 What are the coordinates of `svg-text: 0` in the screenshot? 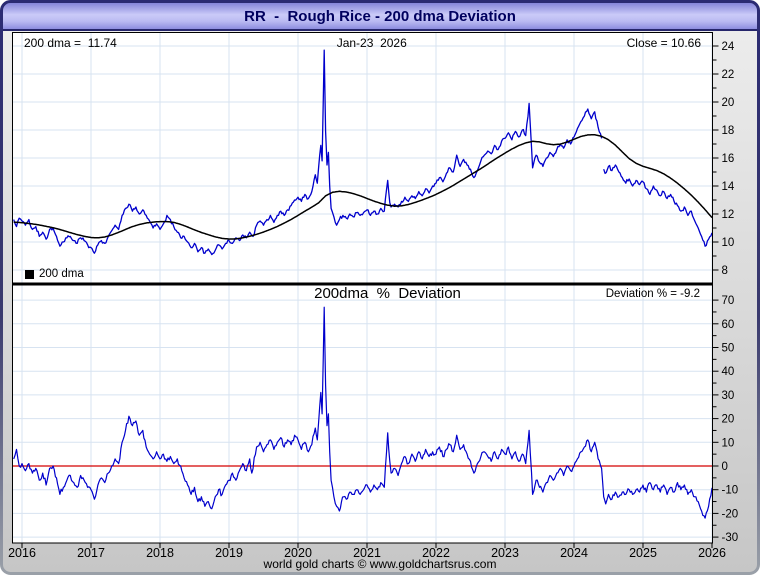 It's located at (725, 467).